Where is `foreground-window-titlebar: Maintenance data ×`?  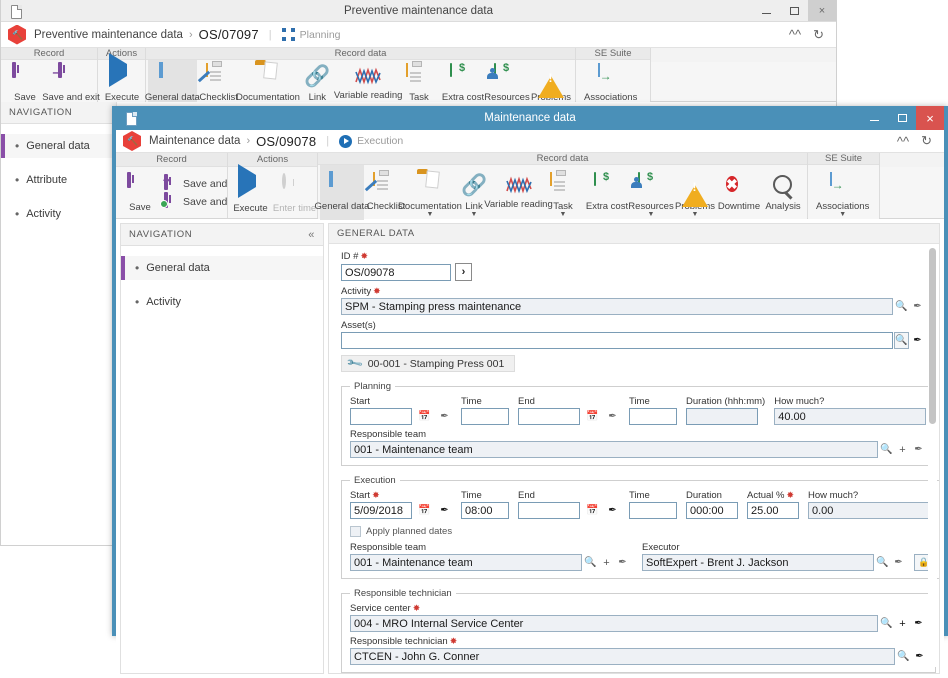 foreground-window-titlebar: Maintenance data × is located at coordinates (530, 118).